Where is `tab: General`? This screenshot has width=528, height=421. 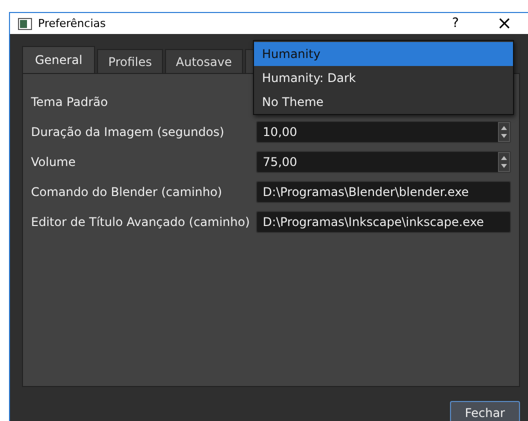 tab: General is located at coordinates (59, 59).